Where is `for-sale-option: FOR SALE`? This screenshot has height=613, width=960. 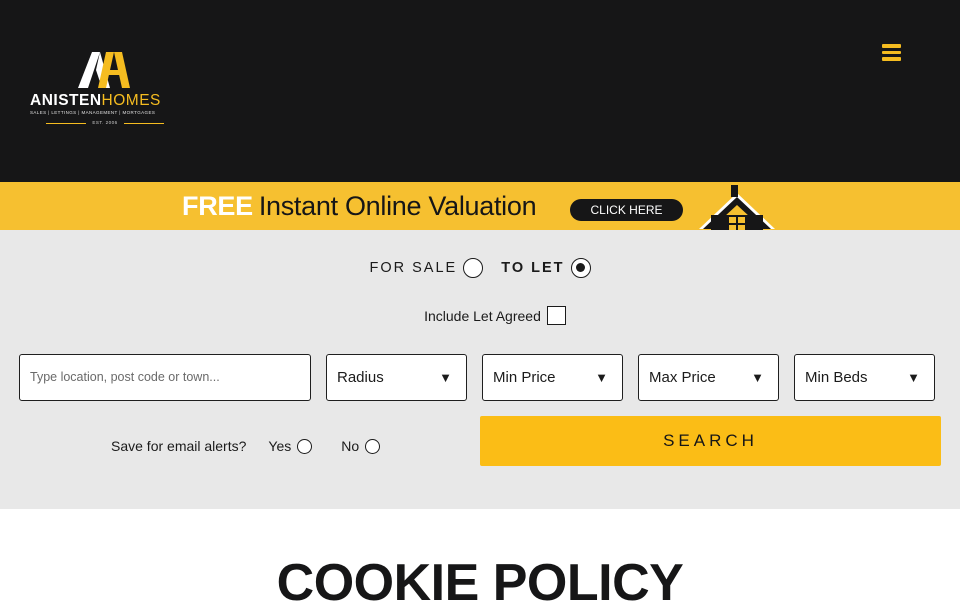 for-sale-option: FOR SALE is located at coordinates (426, 268).